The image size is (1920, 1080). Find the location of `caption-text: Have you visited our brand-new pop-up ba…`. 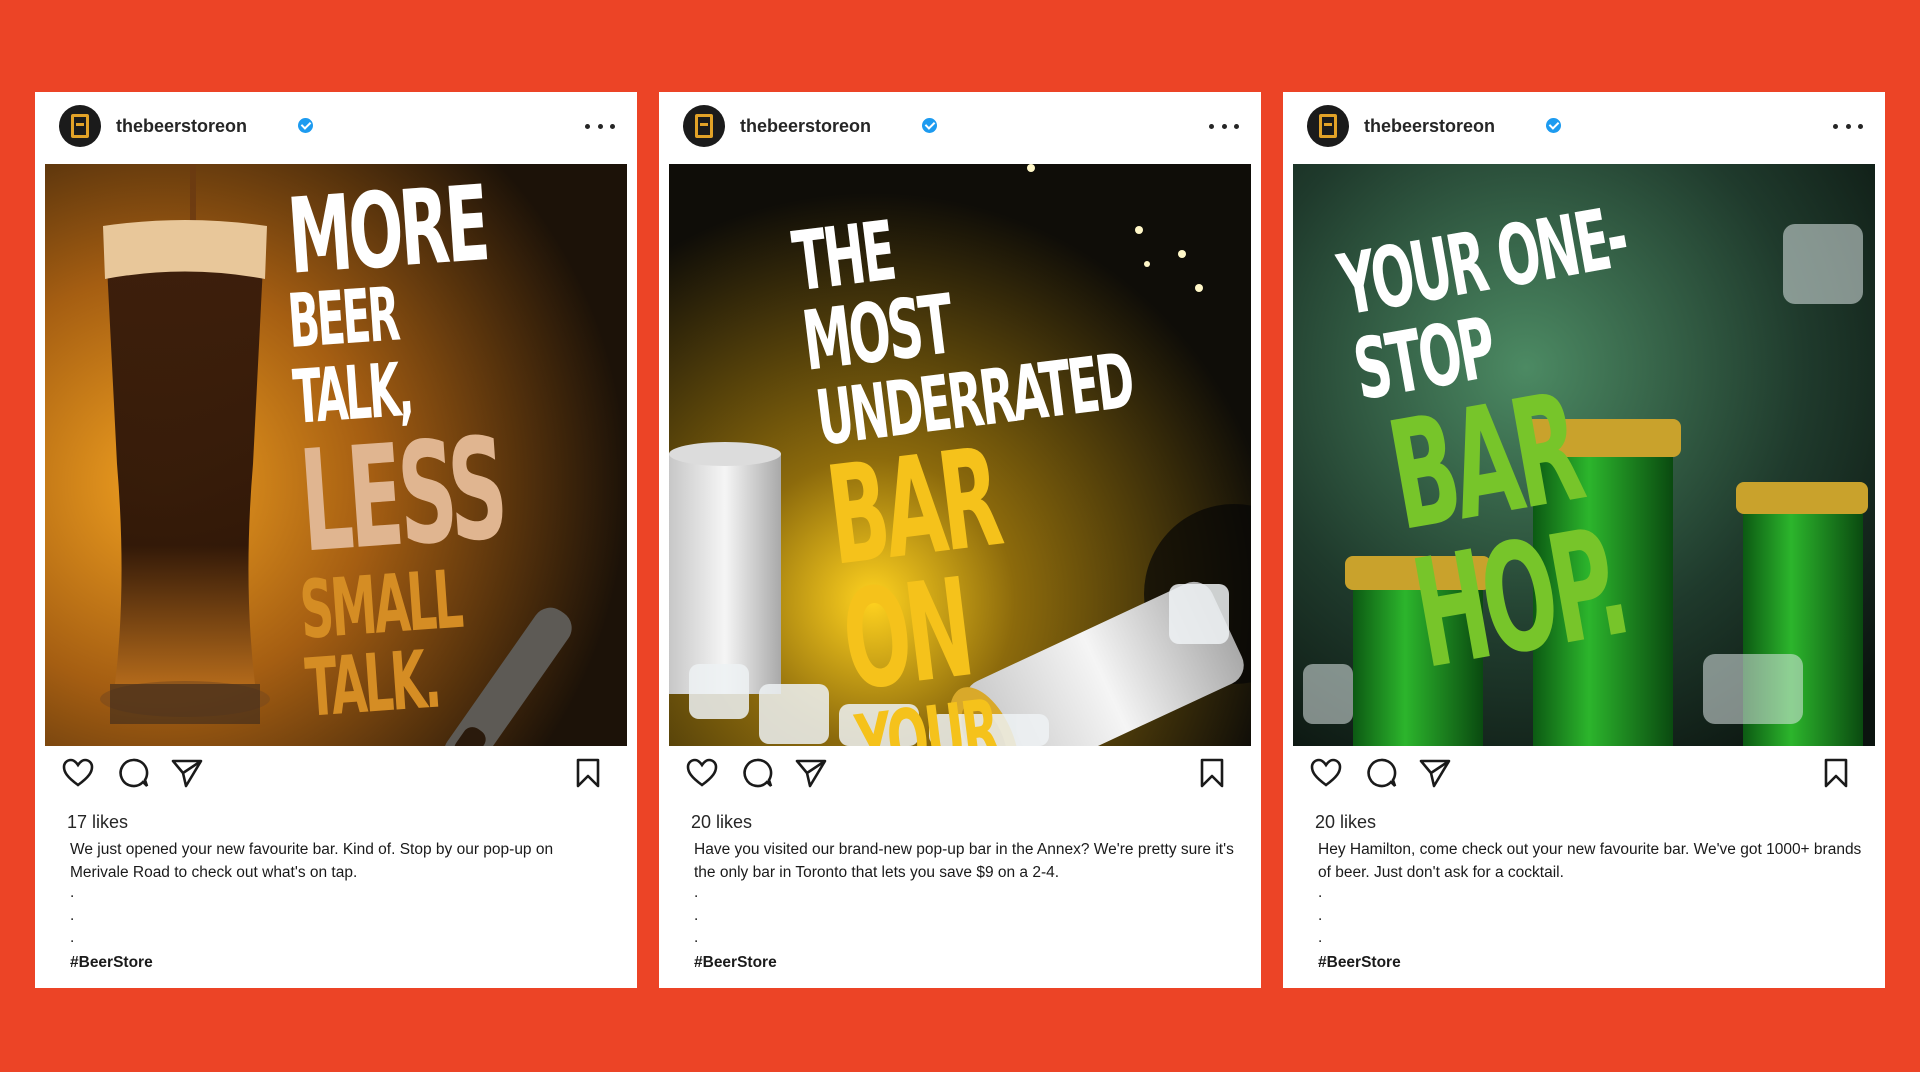

caption-text: Have you visited our brand-new pop-up ba… is located at coordinates (964, 861).